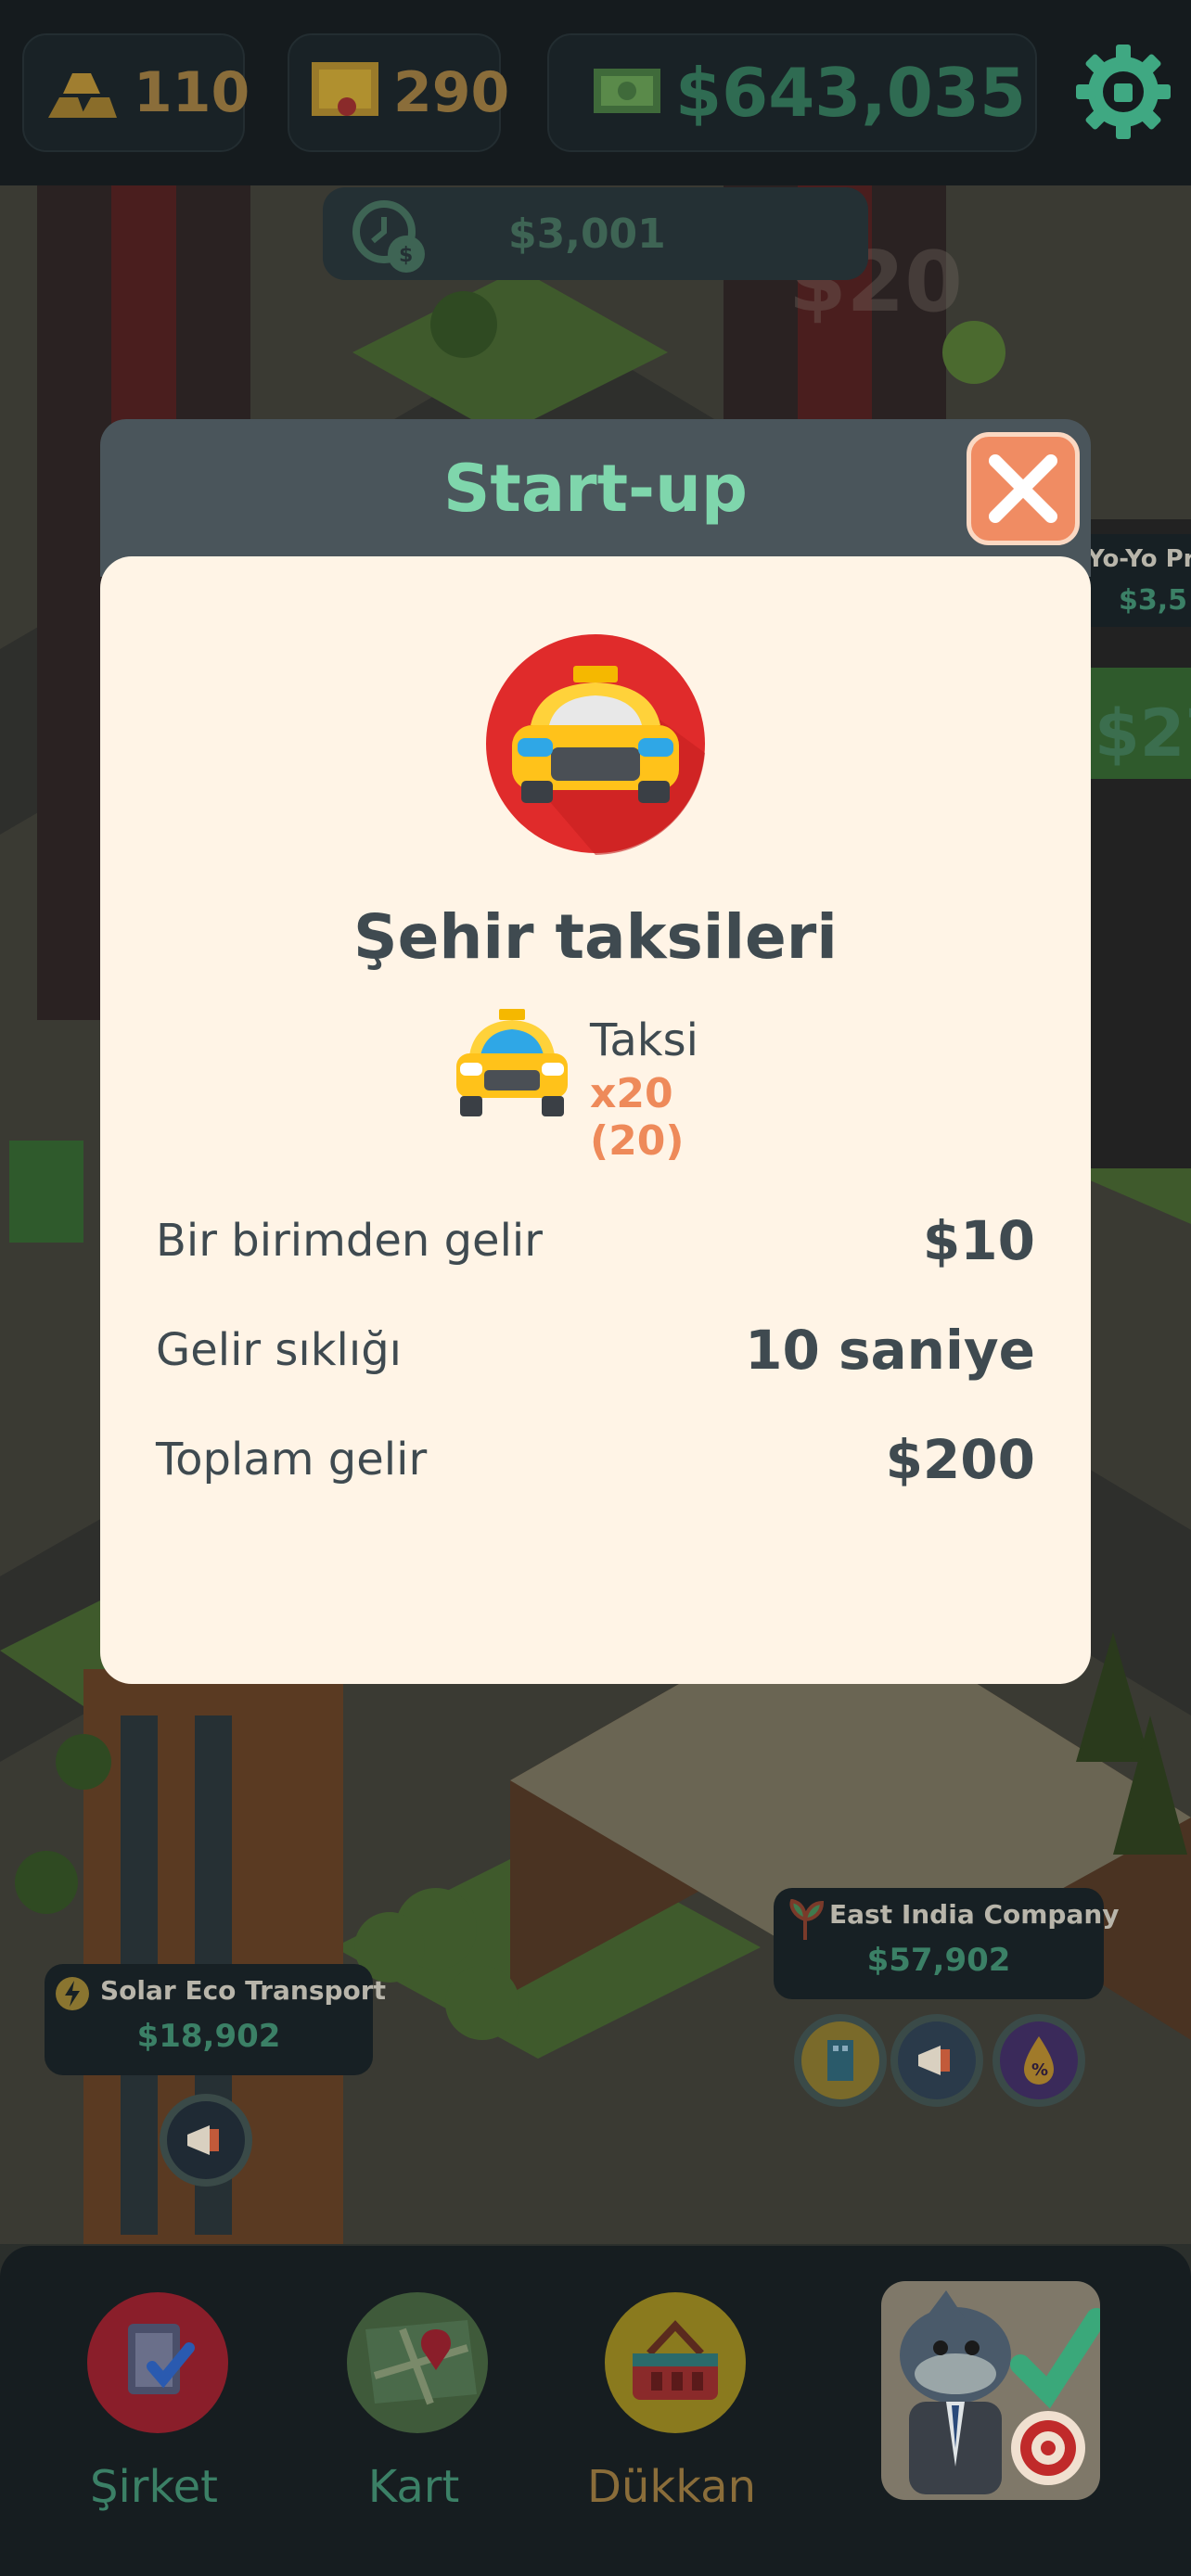  Describe the element at coordinates (644, 1040) in the screenshot. I see `unit-name: Taksi` at that location.